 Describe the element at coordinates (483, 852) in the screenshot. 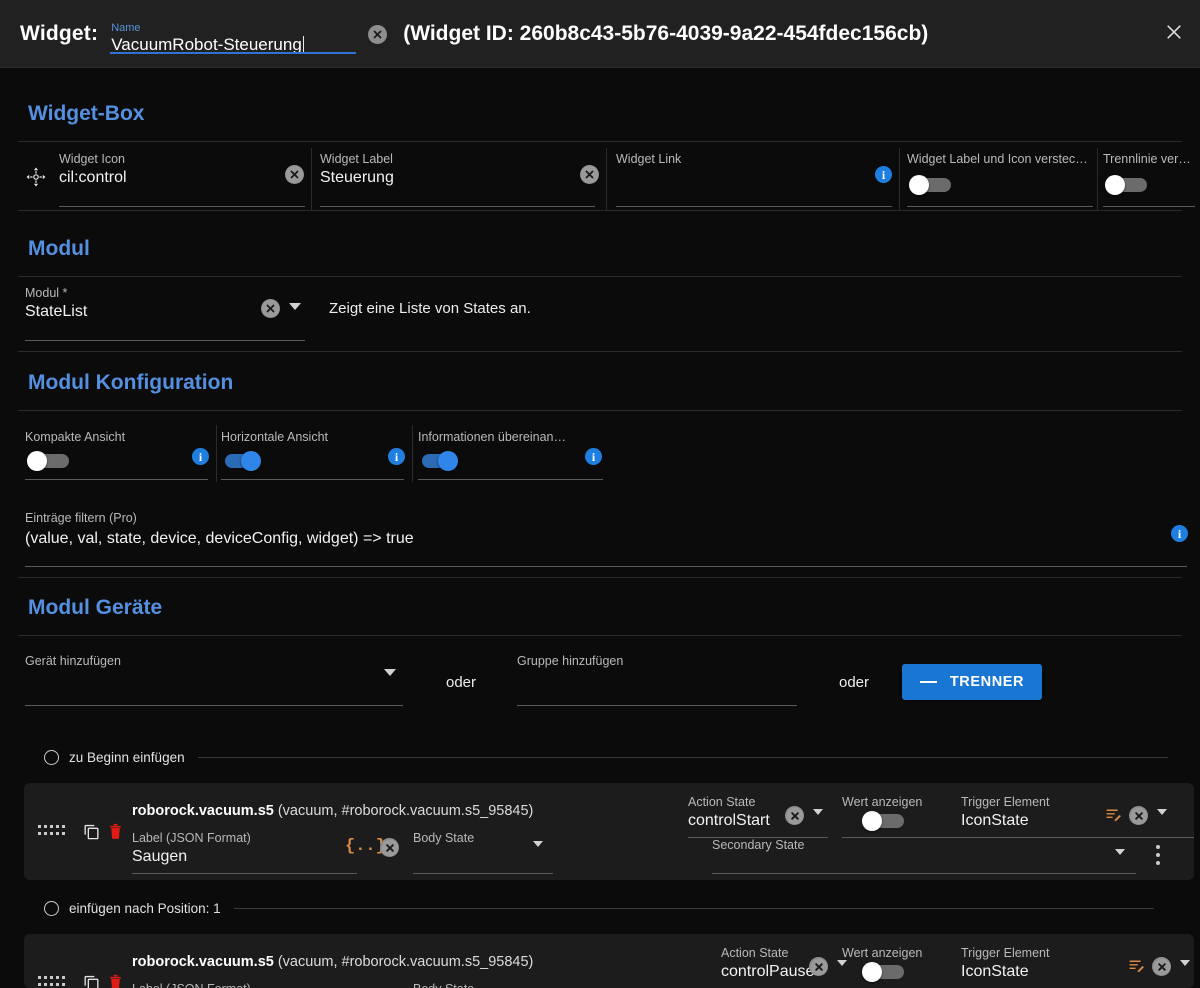

I see `device-1-body-state-field: Body State` at that location.